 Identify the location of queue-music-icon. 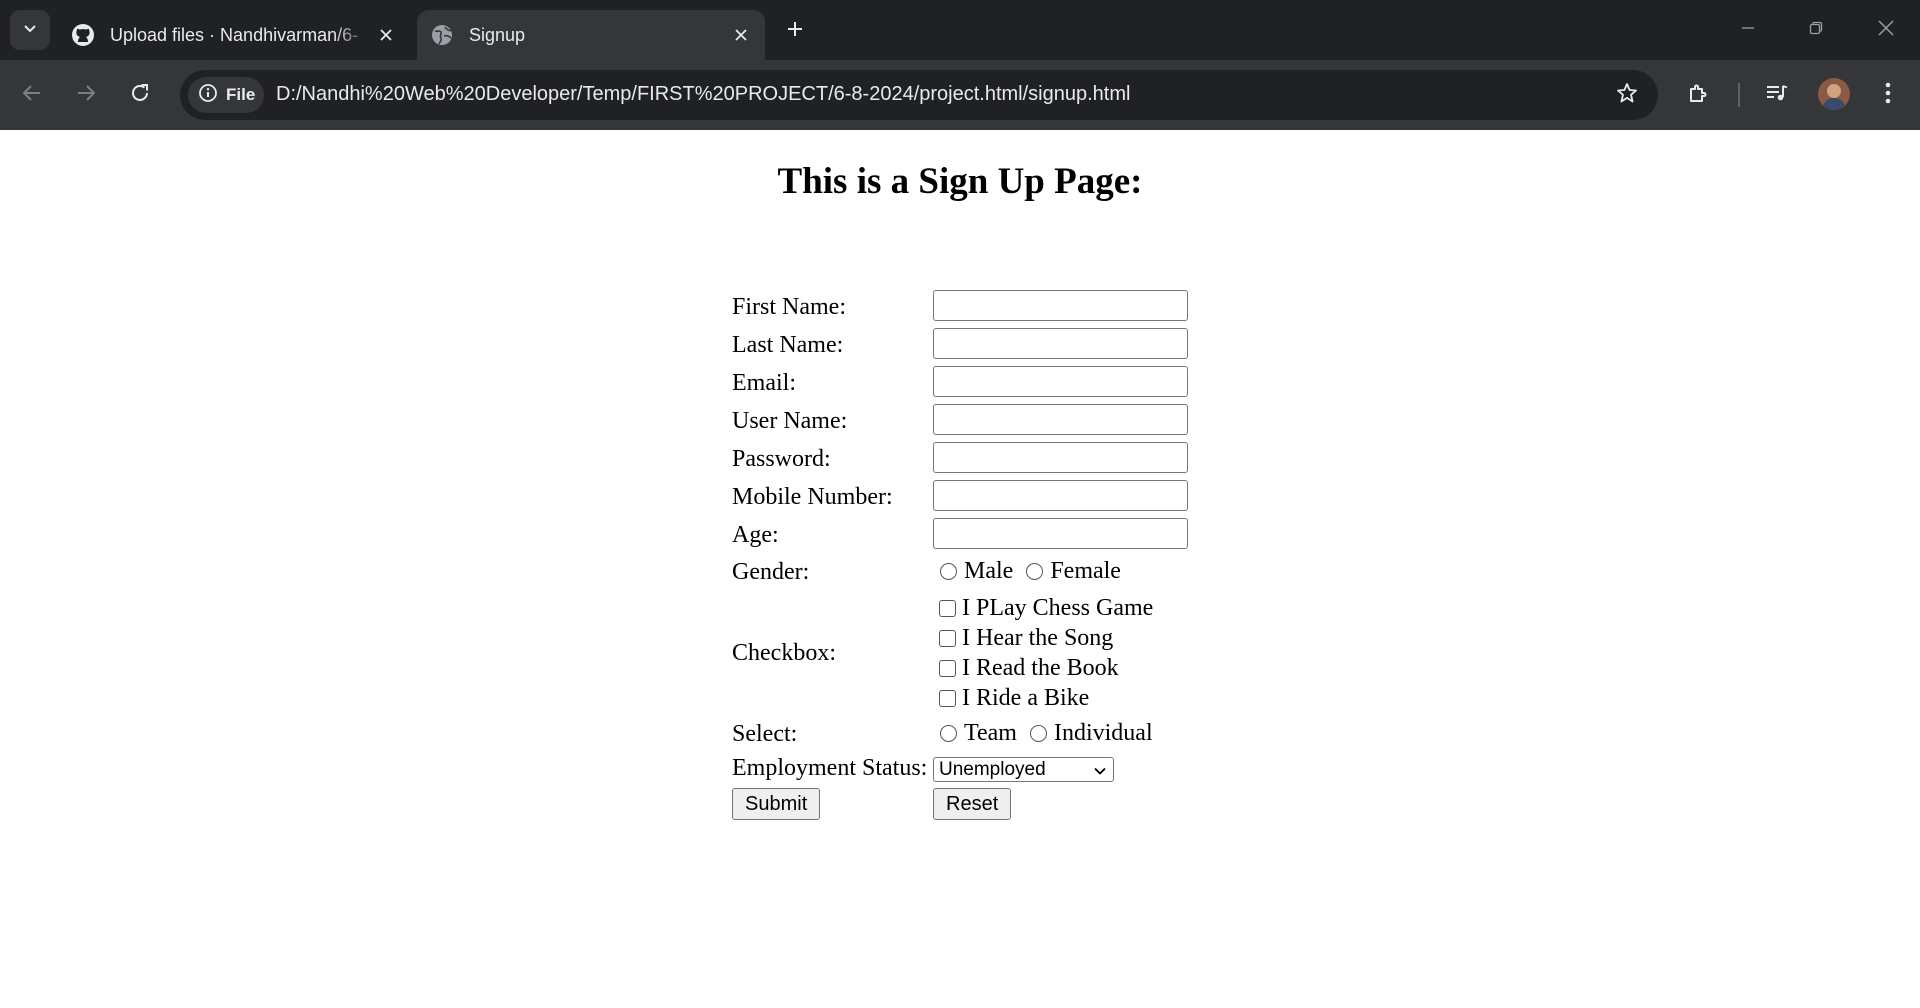
(1777, 95).